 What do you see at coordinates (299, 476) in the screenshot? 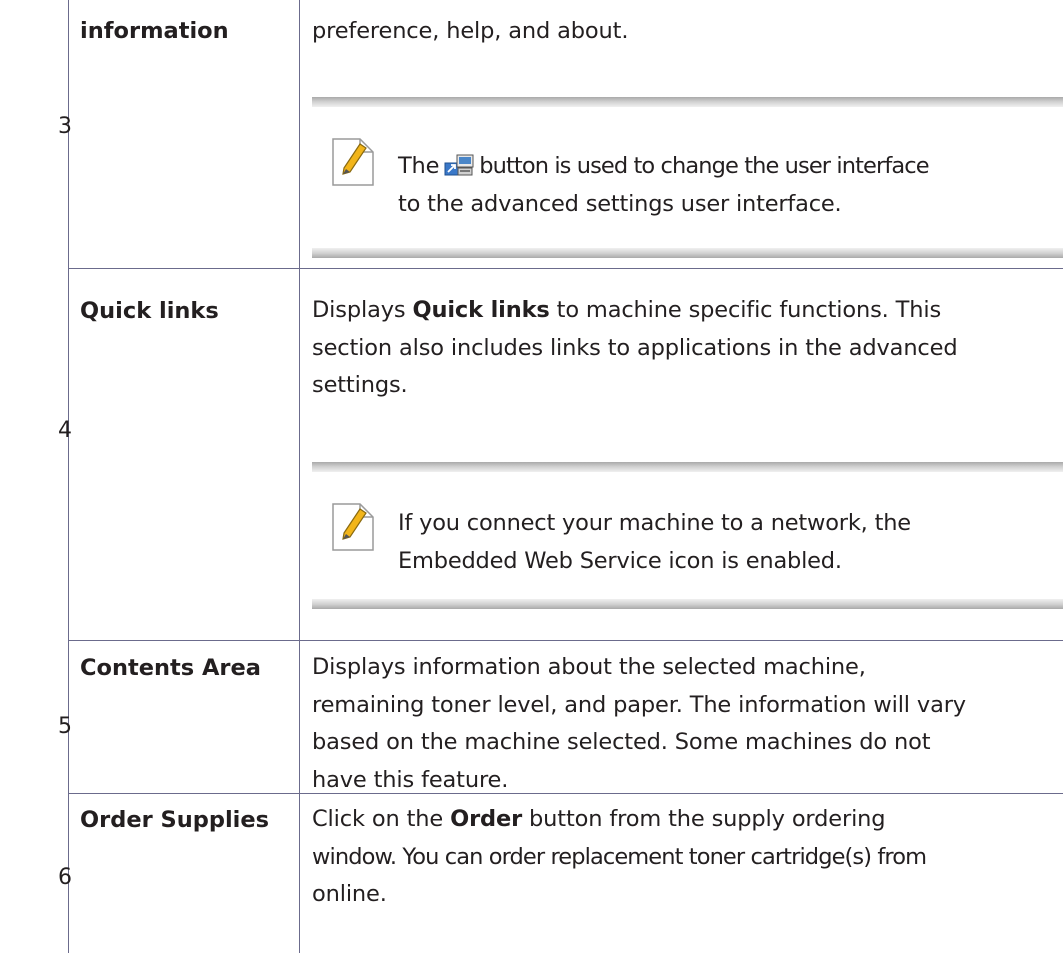
I see `table-column-divider` at bounding box center [299, 476].